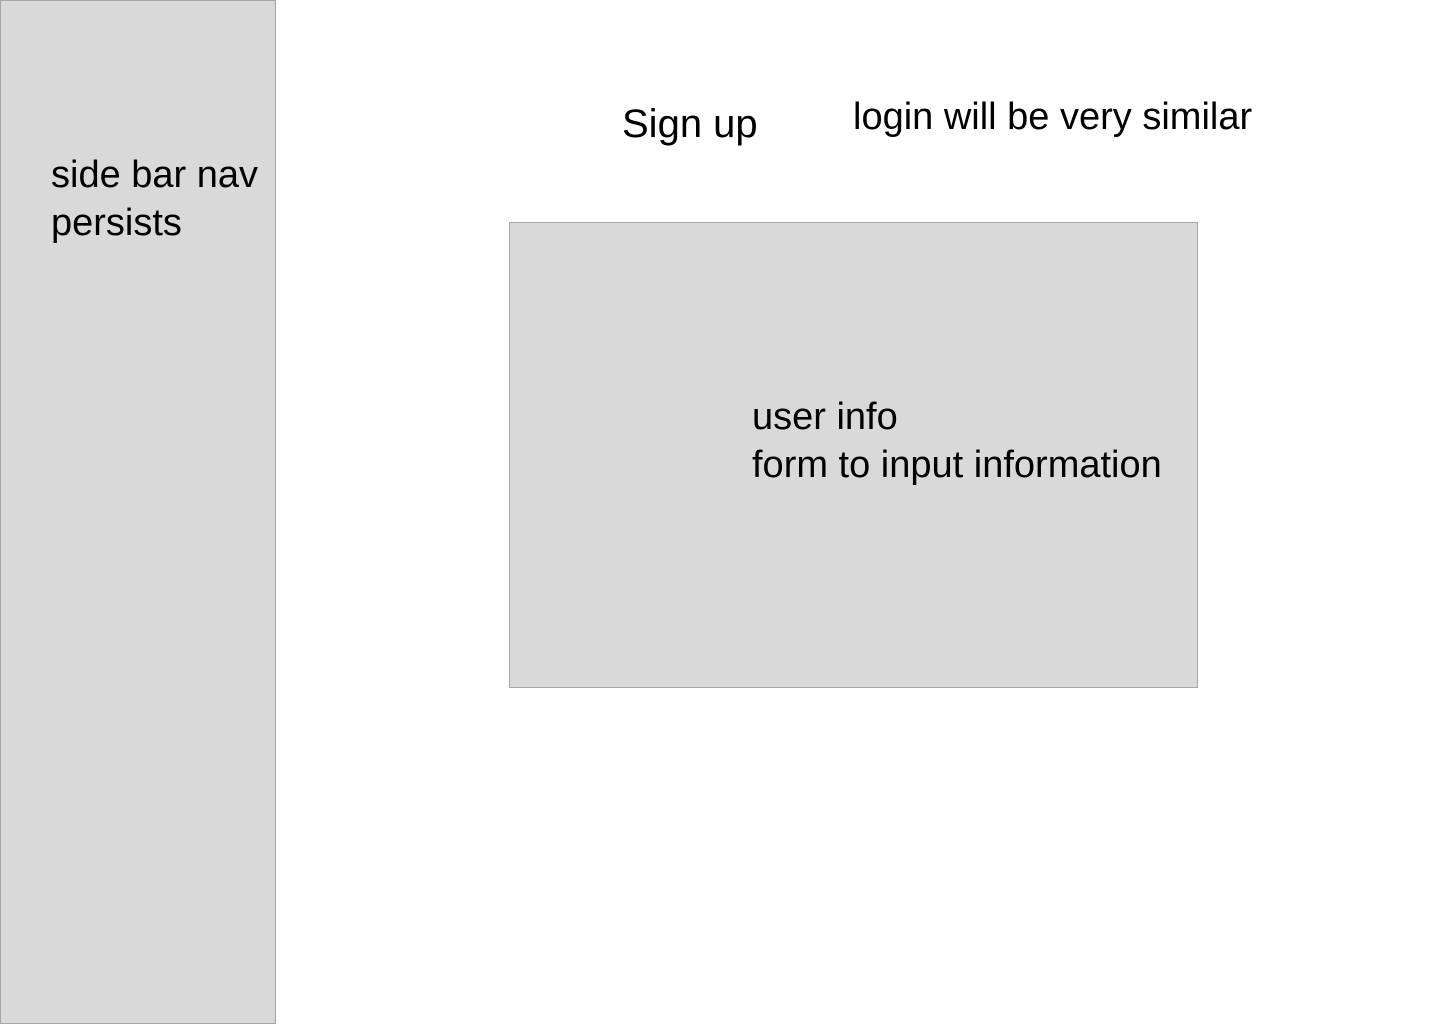 The width and height of the screenshot is (1440, 1024). Describe the element at coordinates (1053, 117) in the screenshot. I see `login-annotation: login will be very similar` at that location.